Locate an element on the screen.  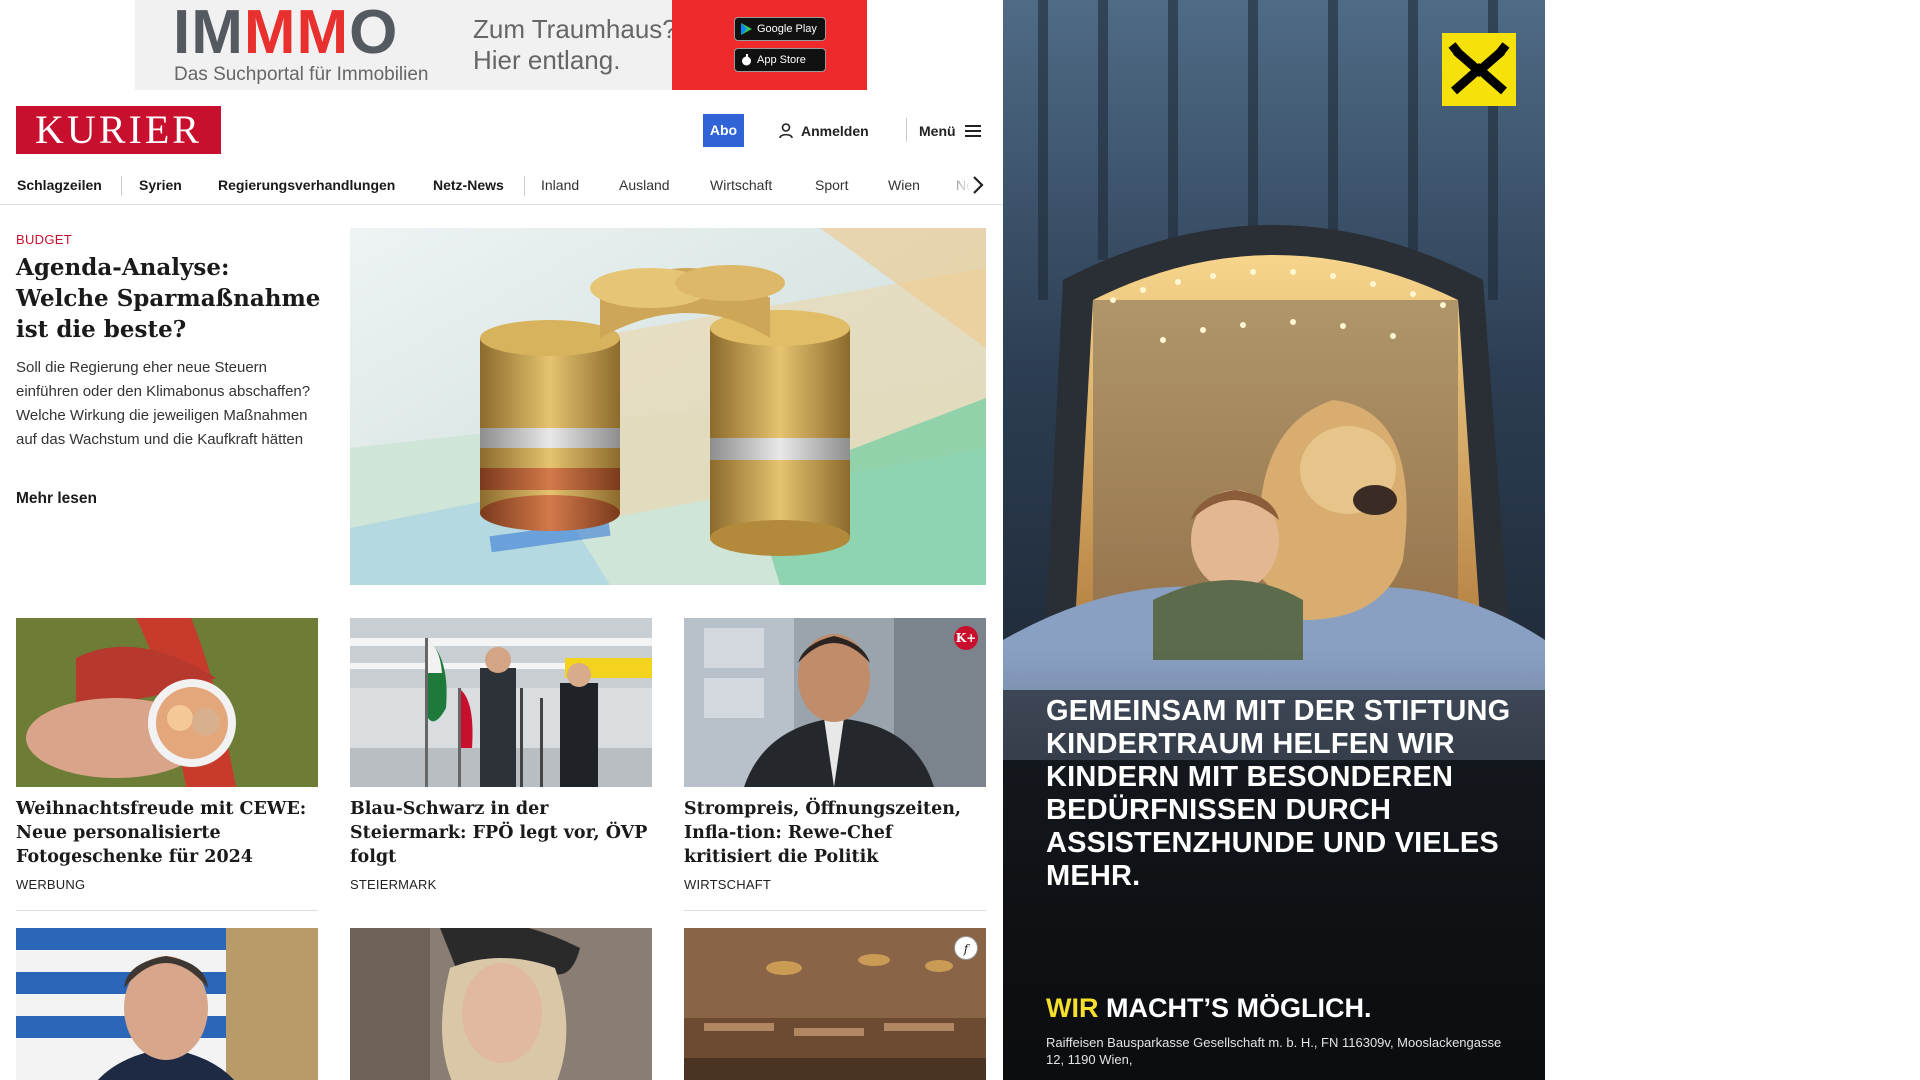
photo-restaurant is located at coordinates (835, 1004).